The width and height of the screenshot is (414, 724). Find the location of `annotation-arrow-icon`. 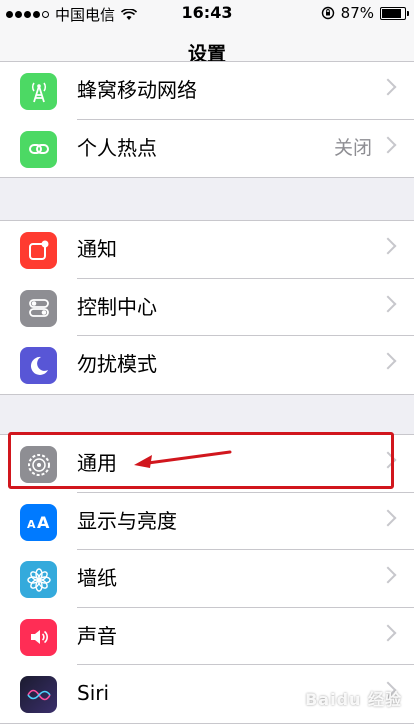

annotation-arrow-icon is located at coordinates (183, 459).